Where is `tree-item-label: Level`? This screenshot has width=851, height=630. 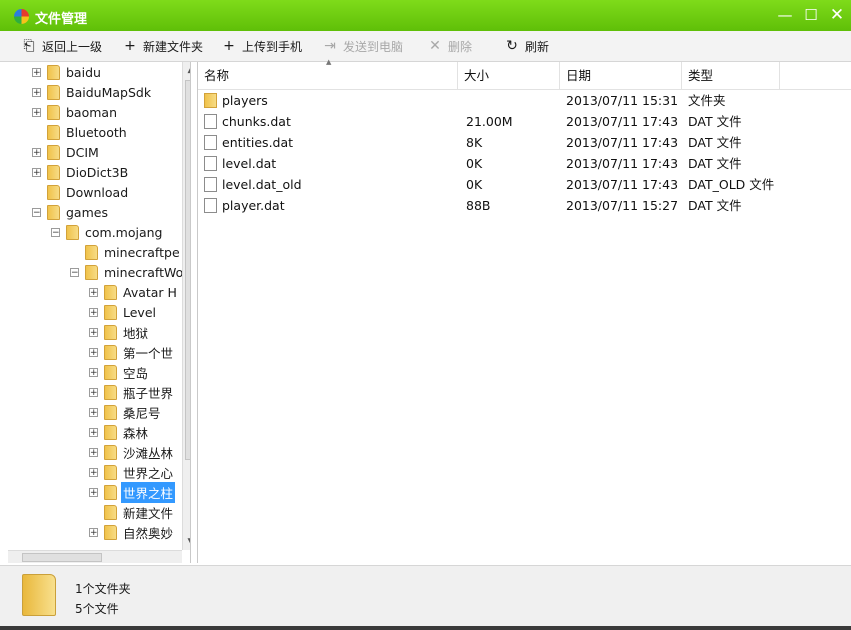 tree-item-label: Level is located at coordinates (139, 312).